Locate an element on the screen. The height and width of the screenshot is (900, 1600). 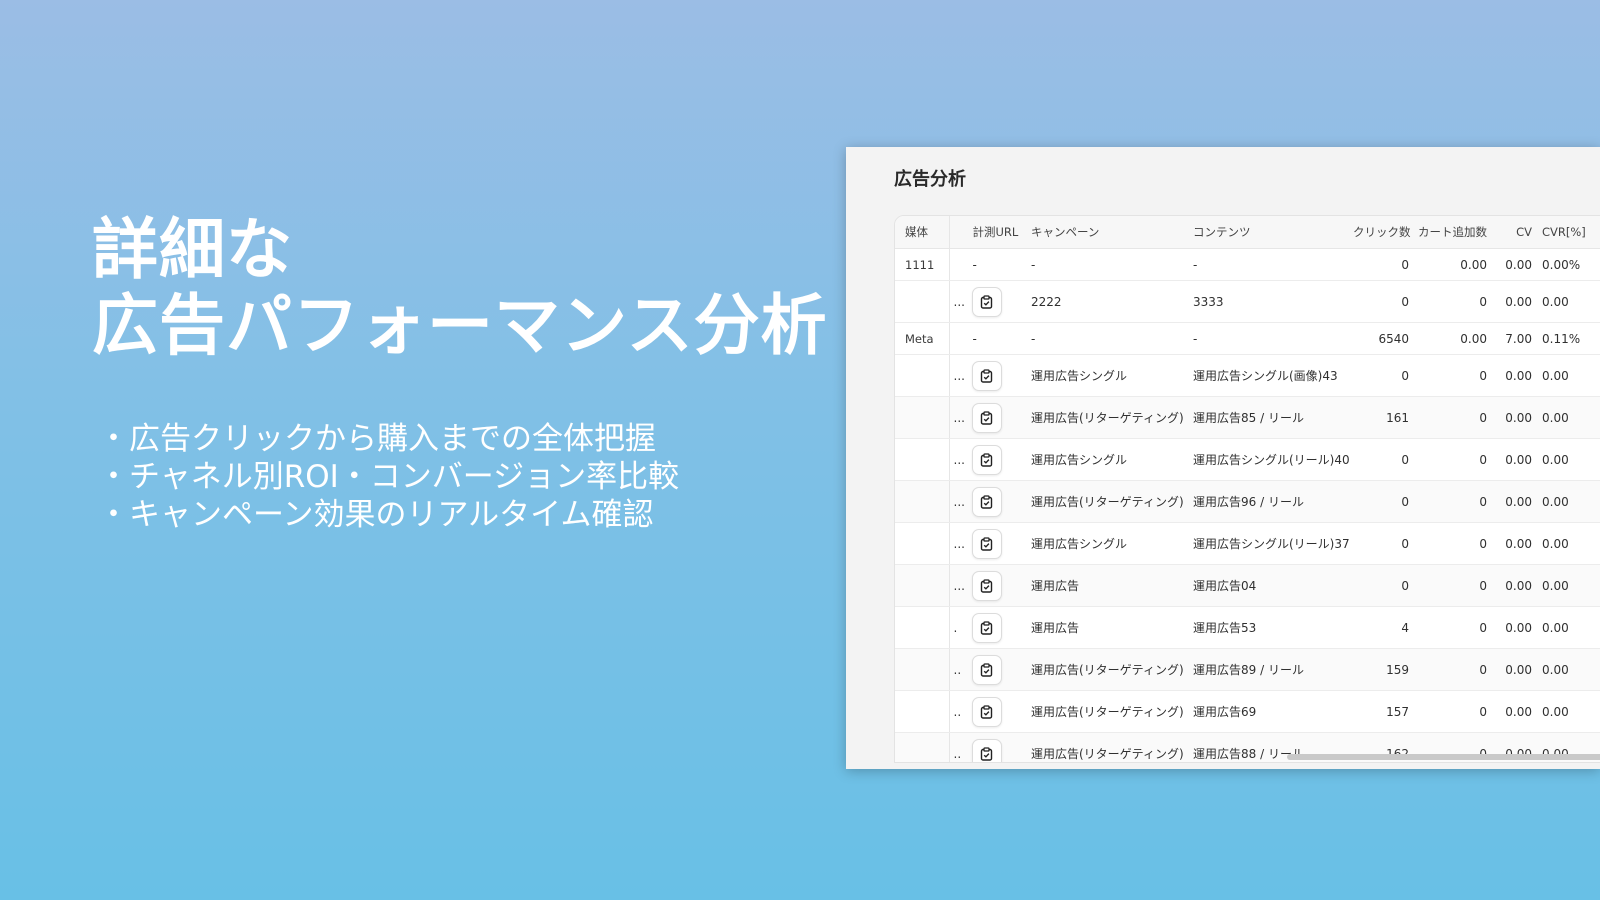
cell-campaign: - is located at coordinates (1108, 338).